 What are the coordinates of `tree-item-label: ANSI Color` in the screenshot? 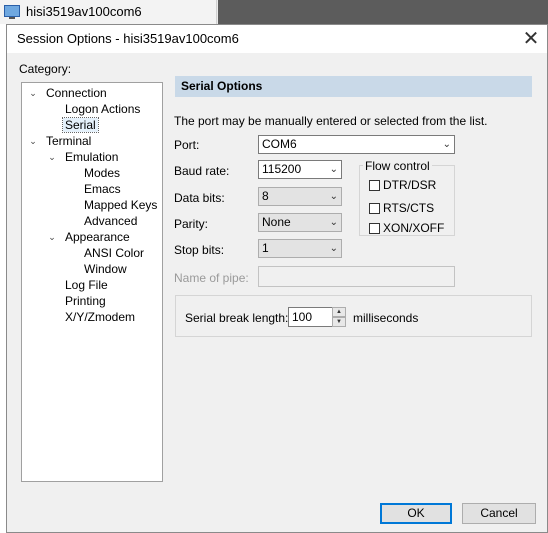 It's located at (114, 253).